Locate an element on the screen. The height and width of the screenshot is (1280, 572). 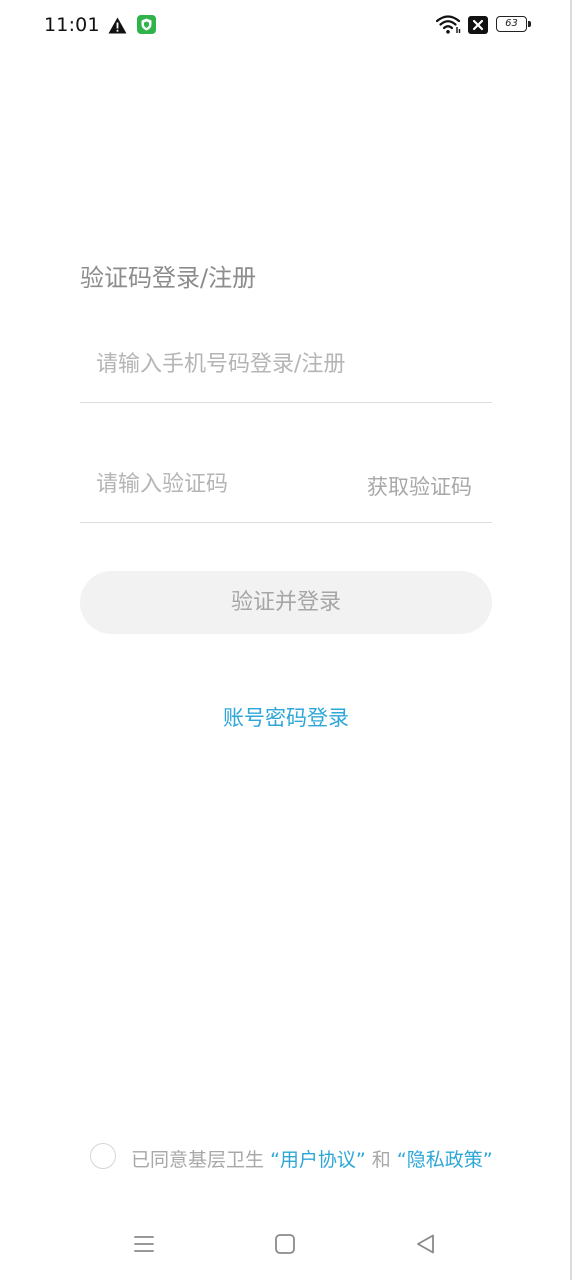
user-agreement-link: “用户协议” is located at coordinates (318, 1160).